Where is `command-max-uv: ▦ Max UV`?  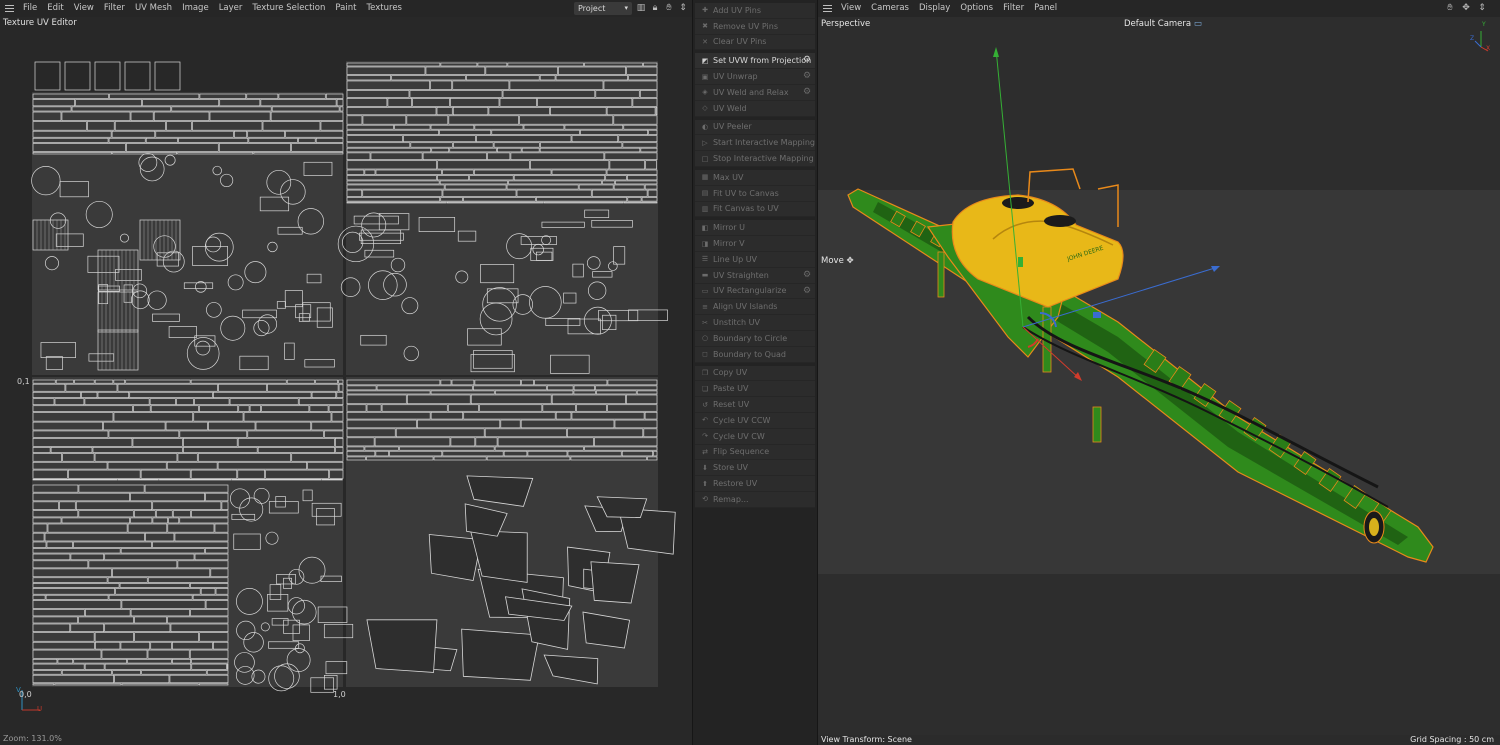
command-max-uv: ▦ Max UV is located at coordinates (755, 177).